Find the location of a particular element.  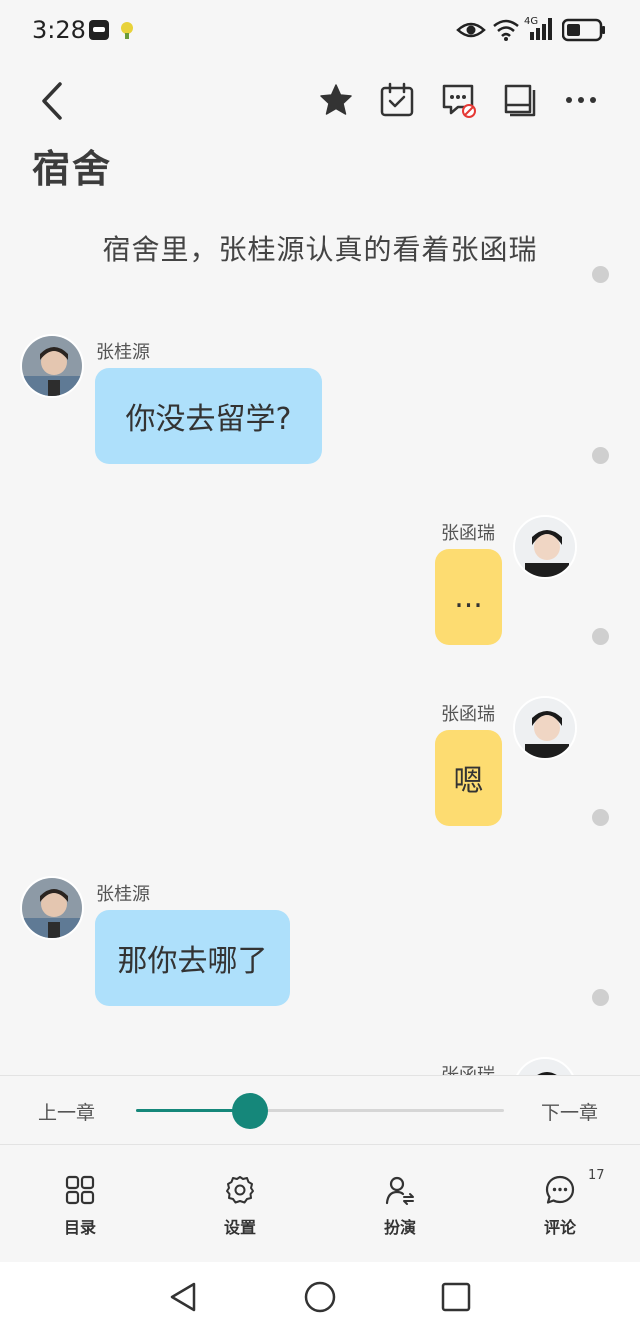

roleplay-button: 扮演 is located at coordinates (400, 1206).